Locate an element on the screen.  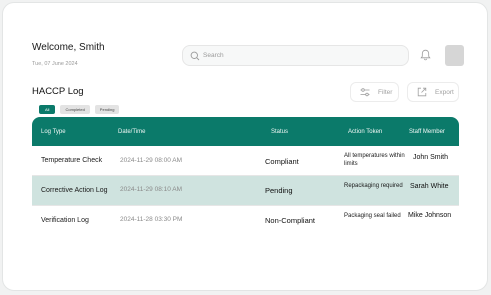
column-header-log-type: Log Type is located at coordinates (53, 132).